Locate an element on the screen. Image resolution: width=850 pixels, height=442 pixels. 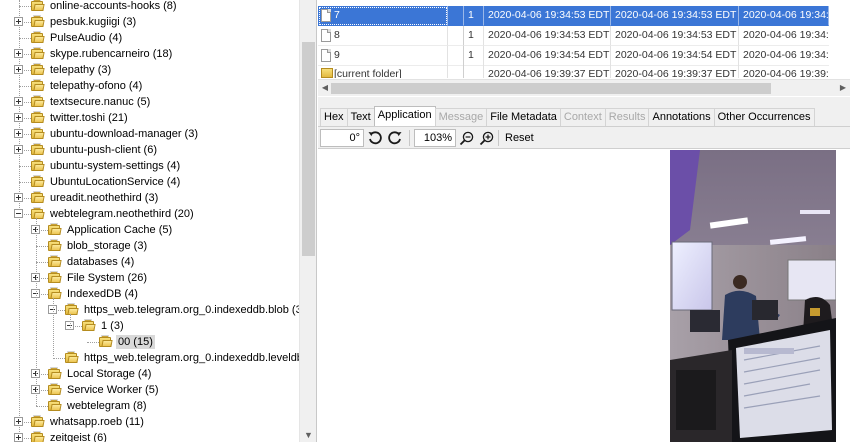
tree-item: UbuntuLocationService (4) is located at coordinates (149, 182).